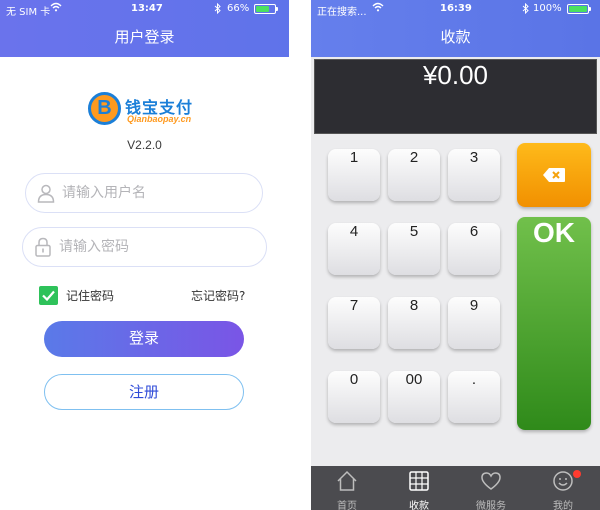  Describe the element at coordinates (144, 145) in the screenshot. I see `app-version: V2.2.0` at that location.